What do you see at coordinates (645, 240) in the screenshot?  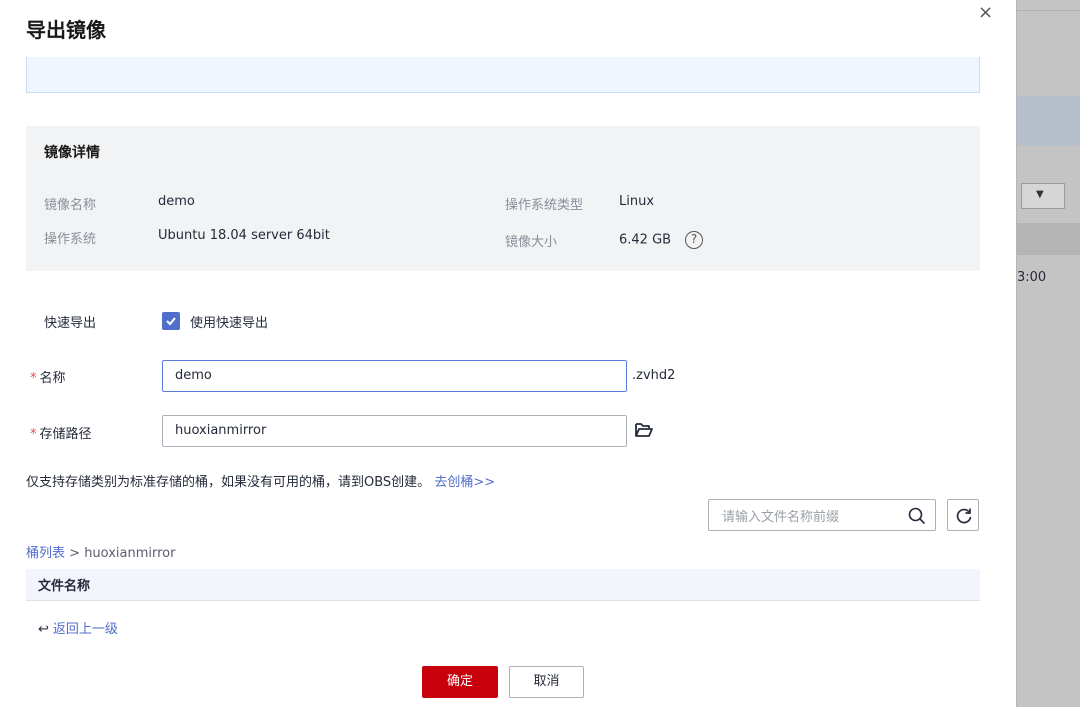 I see `image-size-text: 6.42 GB` at bounding box center [645, 240].